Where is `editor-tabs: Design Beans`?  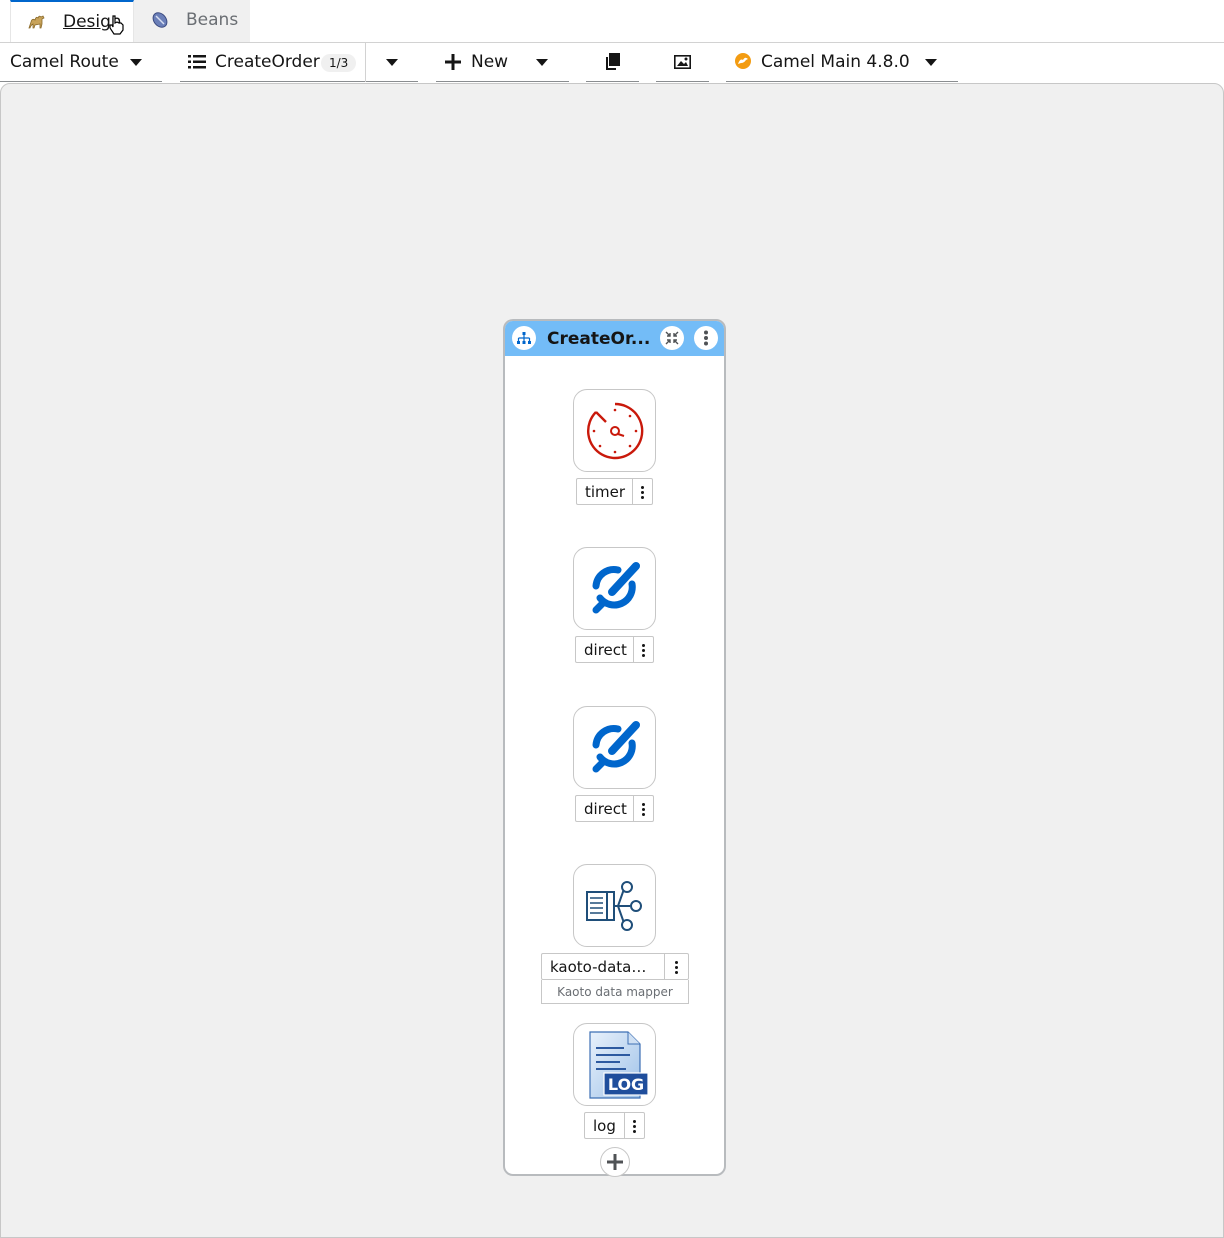 editor-tabs: Design Beans is located at coordinates (612, 21).